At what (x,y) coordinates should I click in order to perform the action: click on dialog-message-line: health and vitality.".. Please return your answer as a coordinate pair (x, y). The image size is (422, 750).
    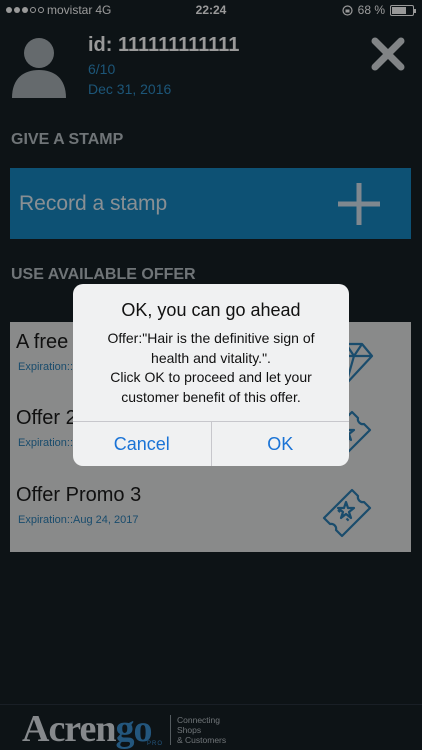
    Looking at the image, I should click on (211, 357).